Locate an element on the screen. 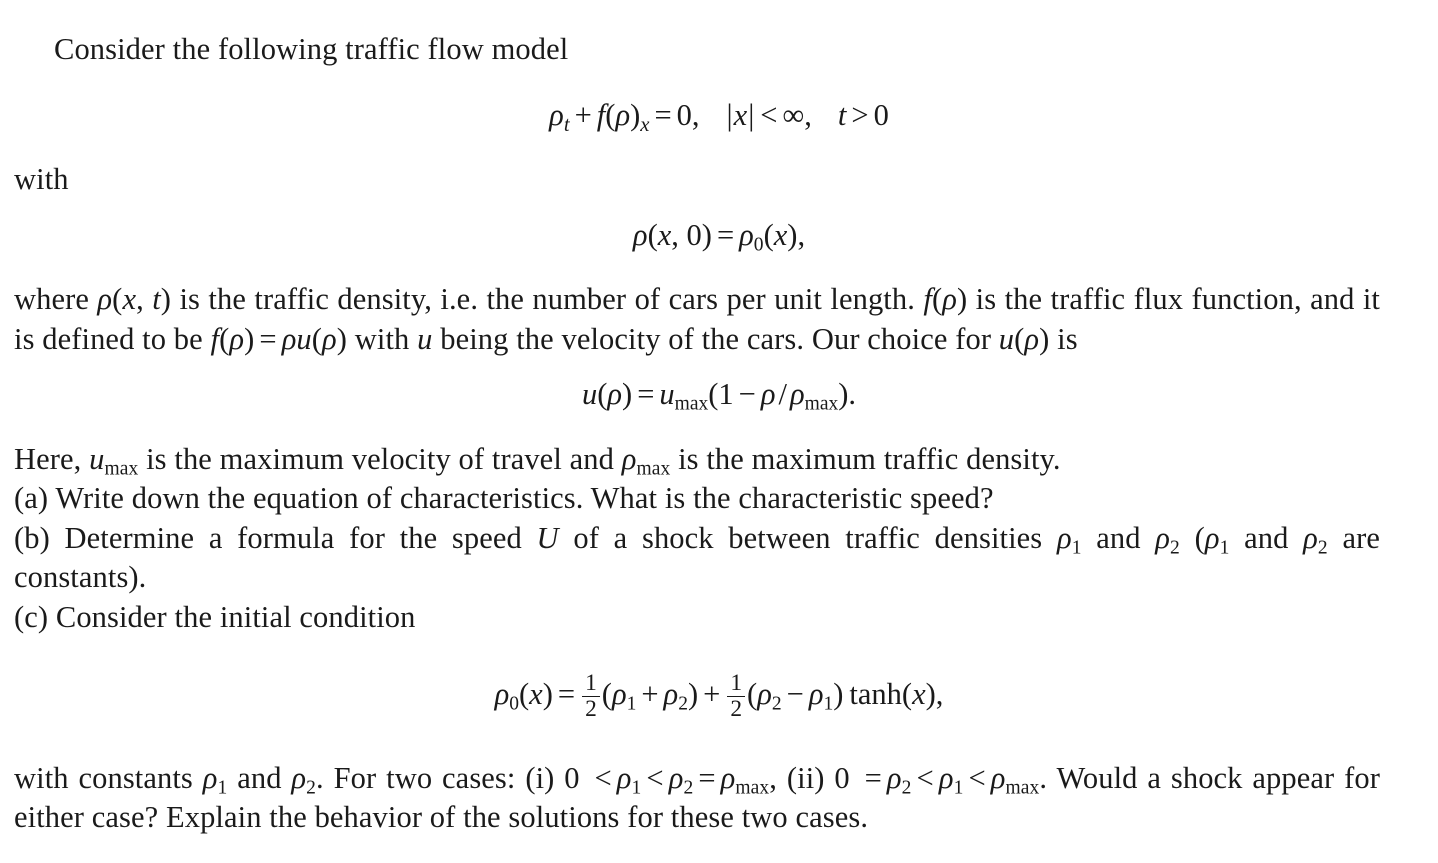 Image resolution: width=1438 pixels, height=863 pixels. pde-abs-open: | is located at coordinates (729, 114).